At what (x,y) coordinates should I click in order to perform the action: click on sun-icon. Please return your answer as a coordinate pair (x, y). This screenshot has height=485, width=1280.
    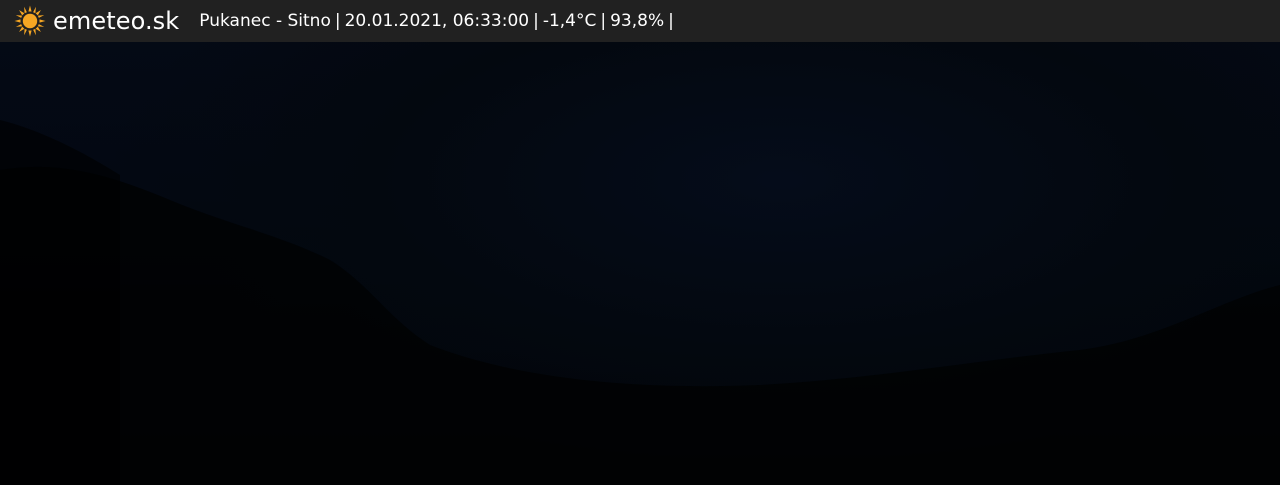
    Looking at the image, I should click on (30, 21).